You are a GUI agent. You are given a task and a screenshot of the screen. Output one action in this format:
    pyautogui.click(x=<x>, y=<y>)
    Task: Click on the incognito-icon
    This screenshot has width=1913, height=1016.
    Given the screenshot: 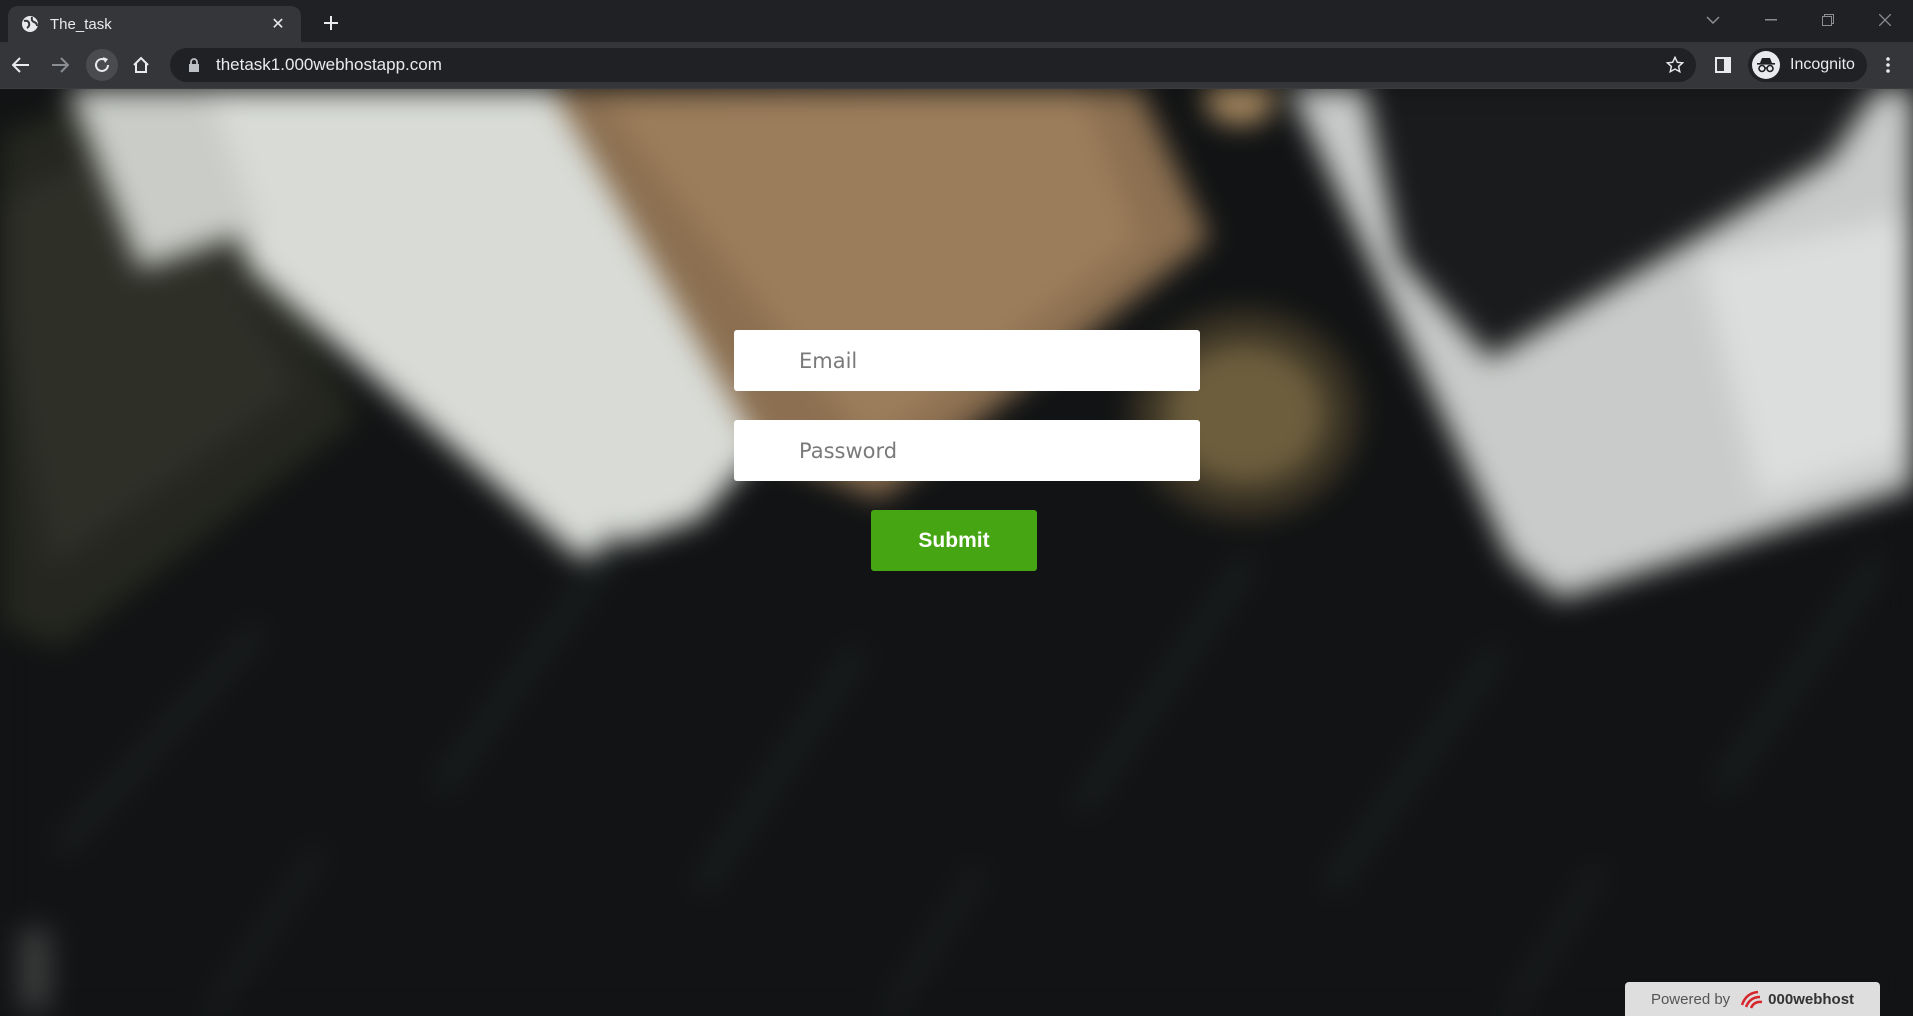 What is the action you would take?
    pyautogui.click(x=1766, y=65)
    